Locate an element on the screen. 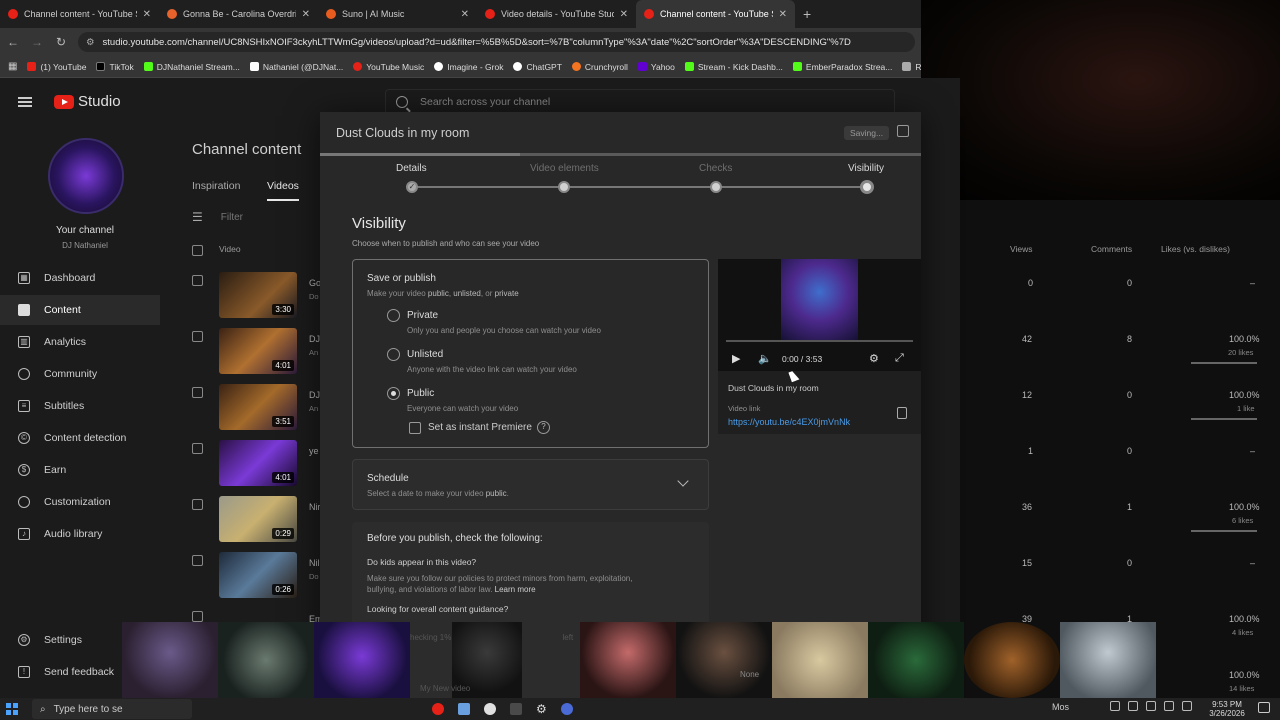  unlisted-radio is located at coordinates (393, 354).